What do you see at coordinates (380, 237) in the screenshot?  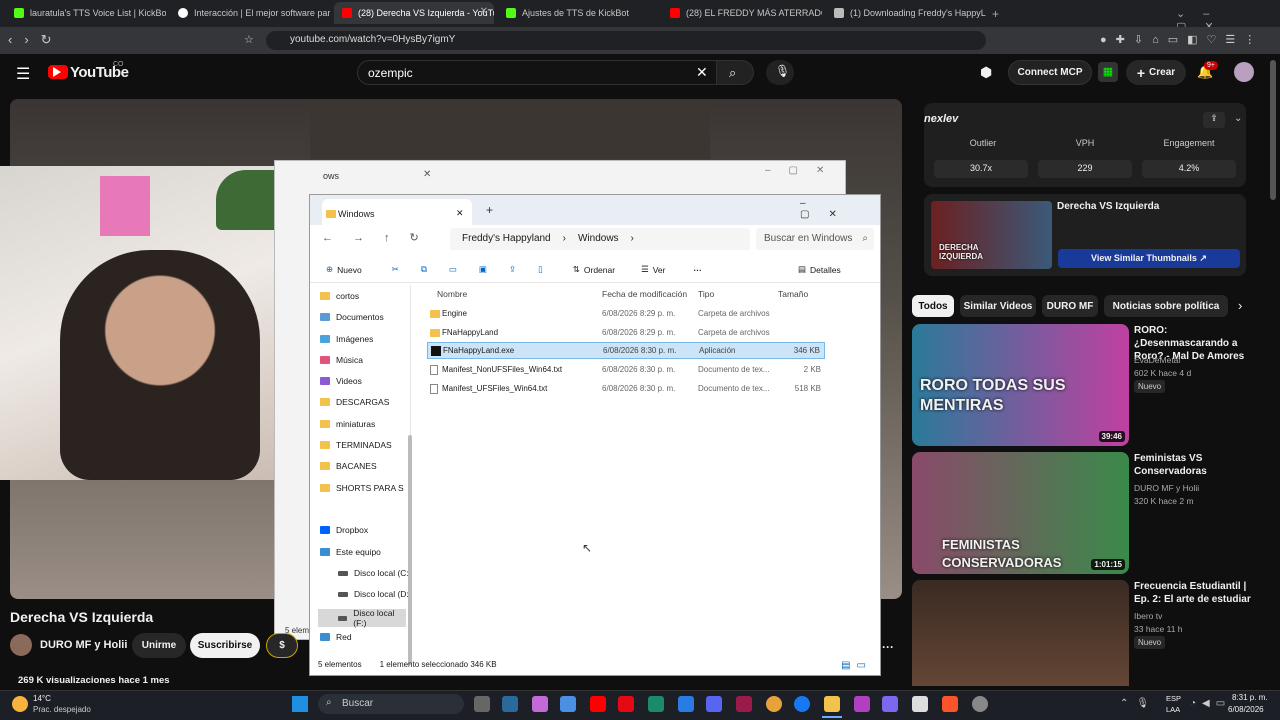 I see `nav-arrows: ←→↑↻` at bounding box center [380, 237].